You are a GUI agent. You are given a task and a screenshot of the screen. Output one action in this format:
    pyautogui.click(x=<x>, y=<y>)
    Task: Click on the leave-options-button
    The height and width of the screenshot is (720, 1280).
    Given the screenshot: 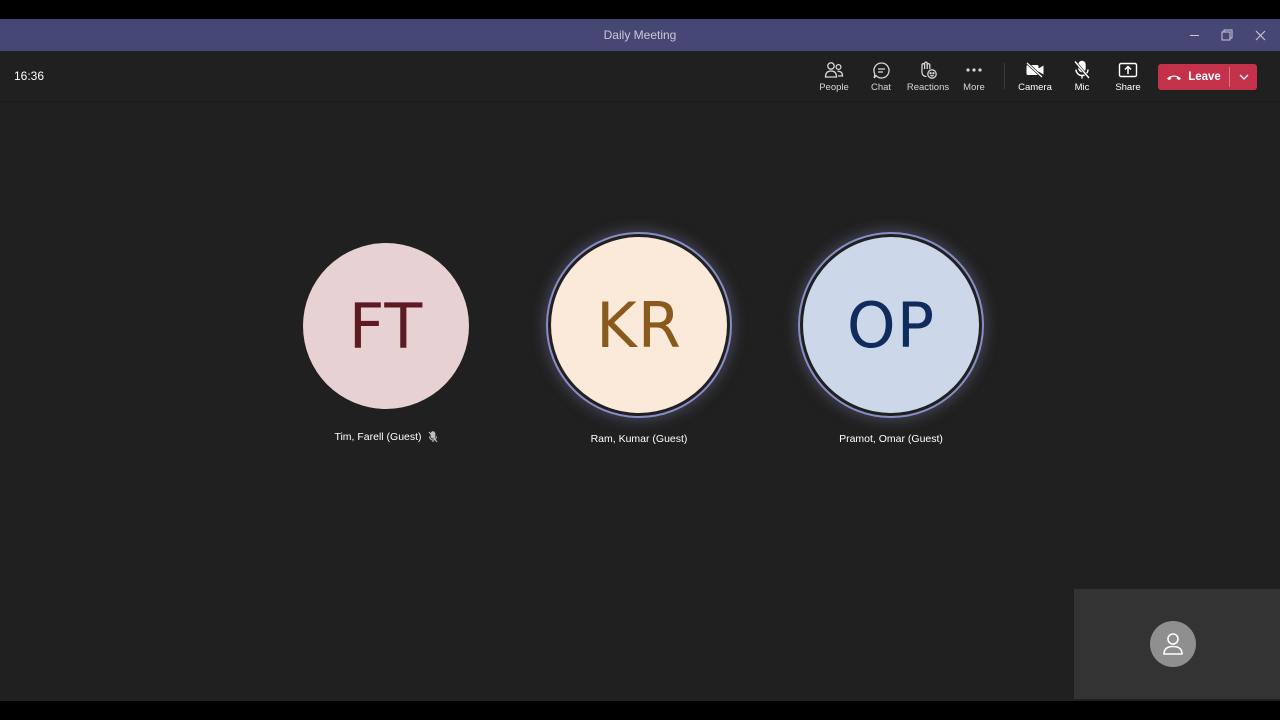 What is the action you would take?
    pyautogui.click(x=1243, y=77)
    